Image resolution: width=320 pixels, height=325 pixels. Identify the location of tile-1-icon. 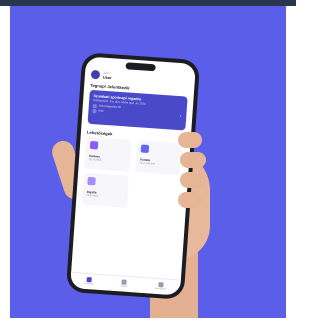
(94, 145).